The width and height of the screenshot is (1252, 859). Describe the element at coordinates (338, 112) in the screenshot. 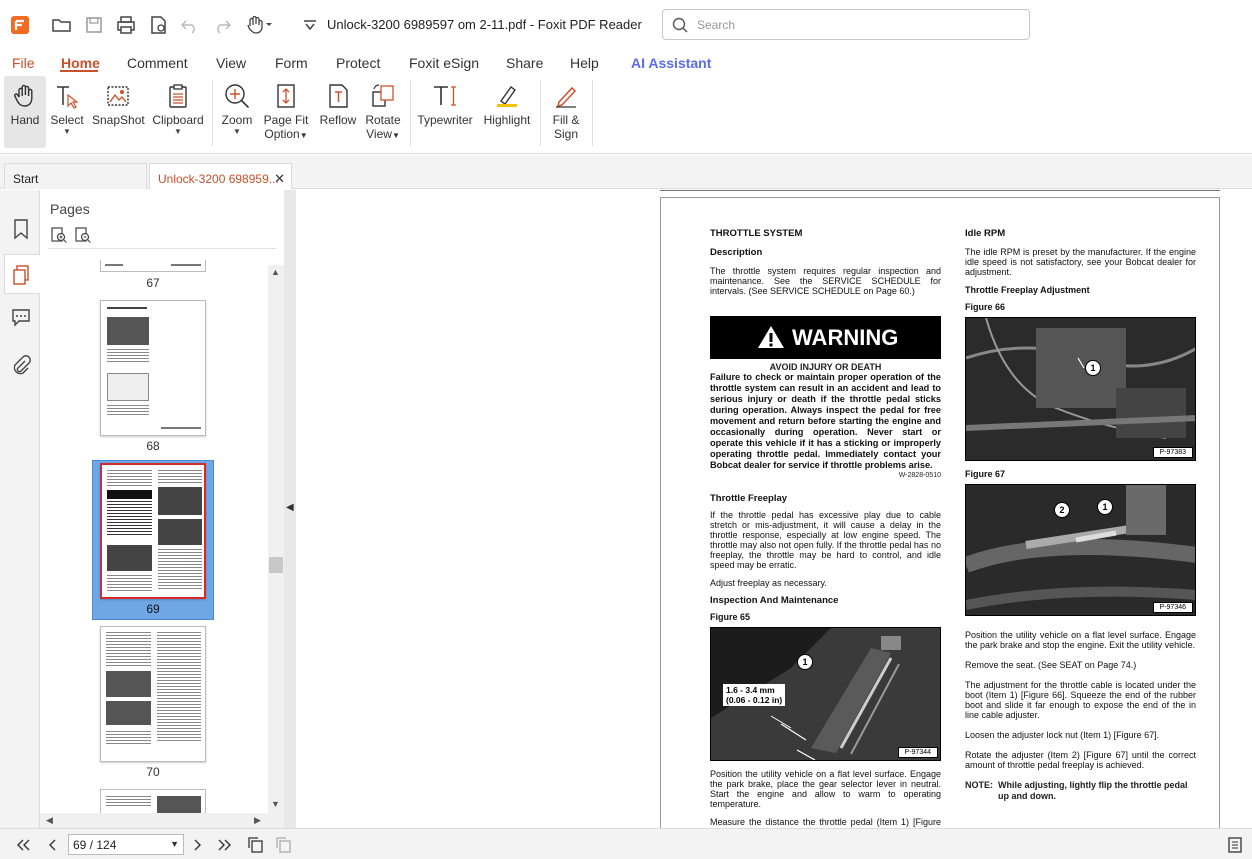

I see `reflow-button: Reflow` at that location.